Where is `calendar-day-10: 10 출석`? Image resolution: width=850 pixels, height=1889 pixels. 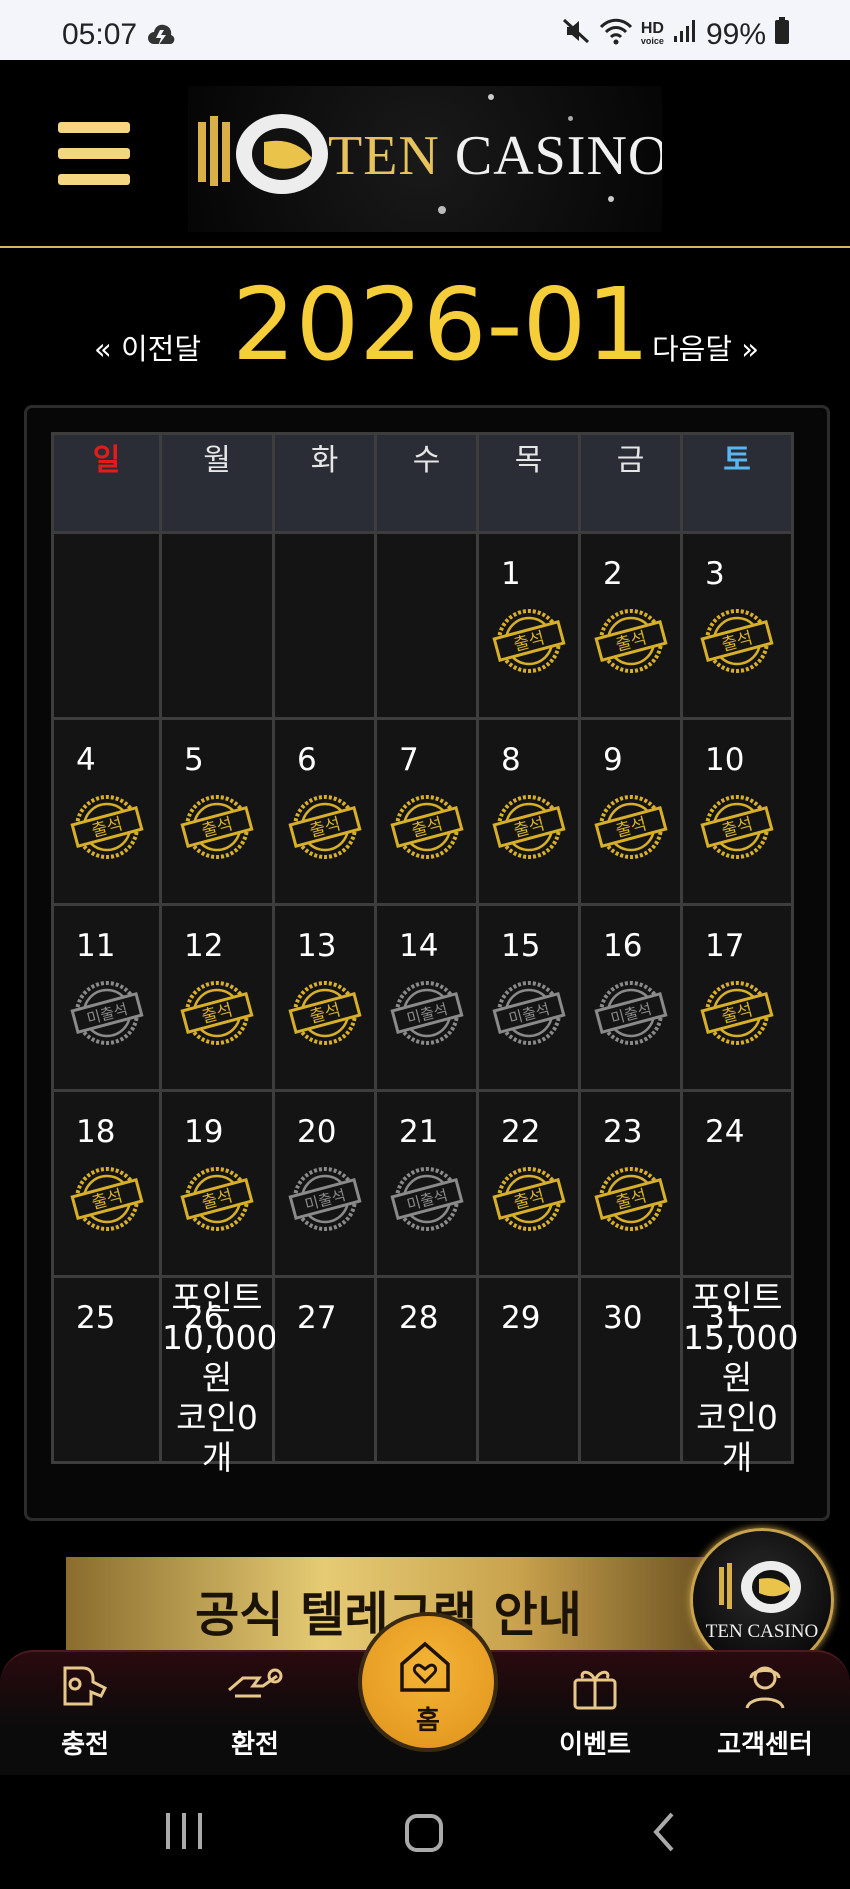
calendar-day-10: 10 출석 is located at coordinates (737, 811).